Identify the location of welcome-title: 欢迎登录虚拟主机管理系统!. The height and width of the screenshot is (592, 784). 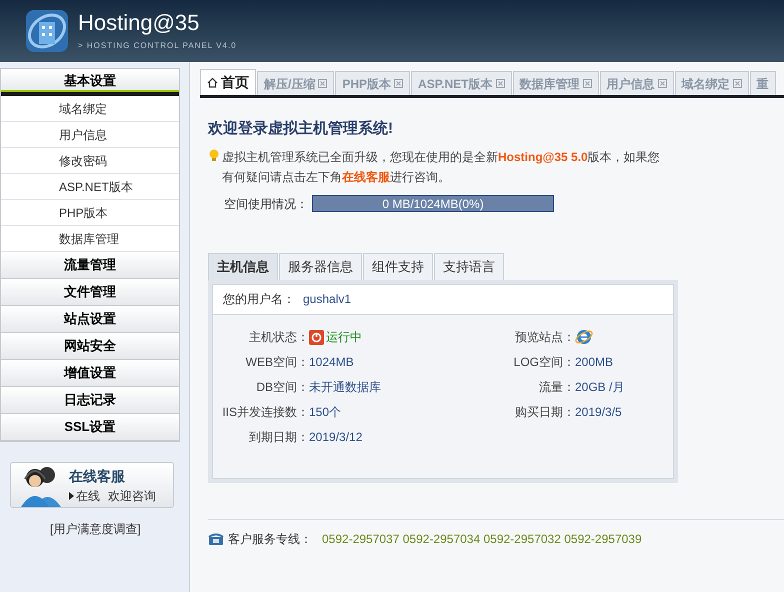
(301, 128).